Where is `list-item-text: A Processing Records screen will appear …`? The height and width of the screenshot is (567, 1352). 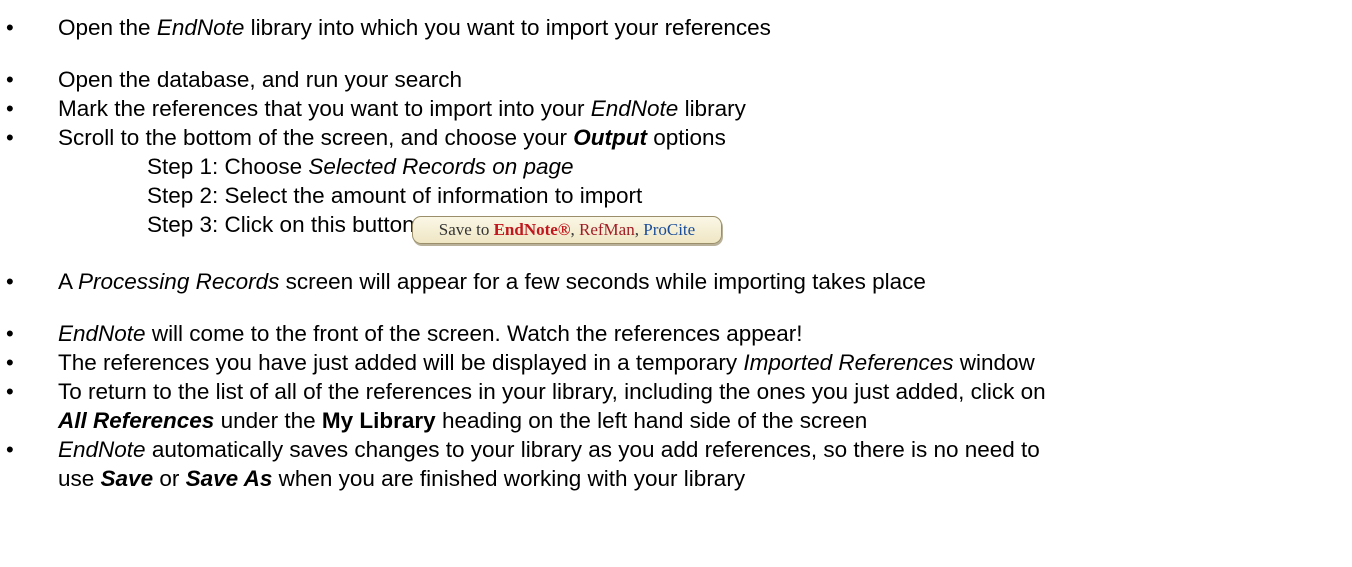
list-item-text: A Processing Records screen will appear … is located at coordinates (492, 281).